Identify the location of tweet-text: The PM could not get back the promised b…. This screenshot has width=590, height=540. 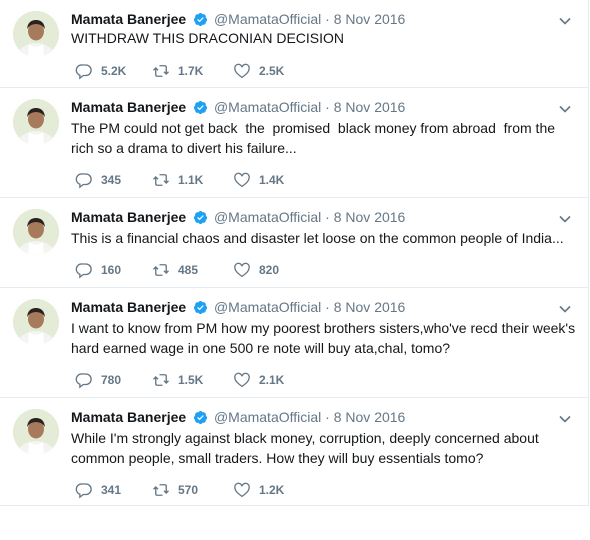
(315, 138).